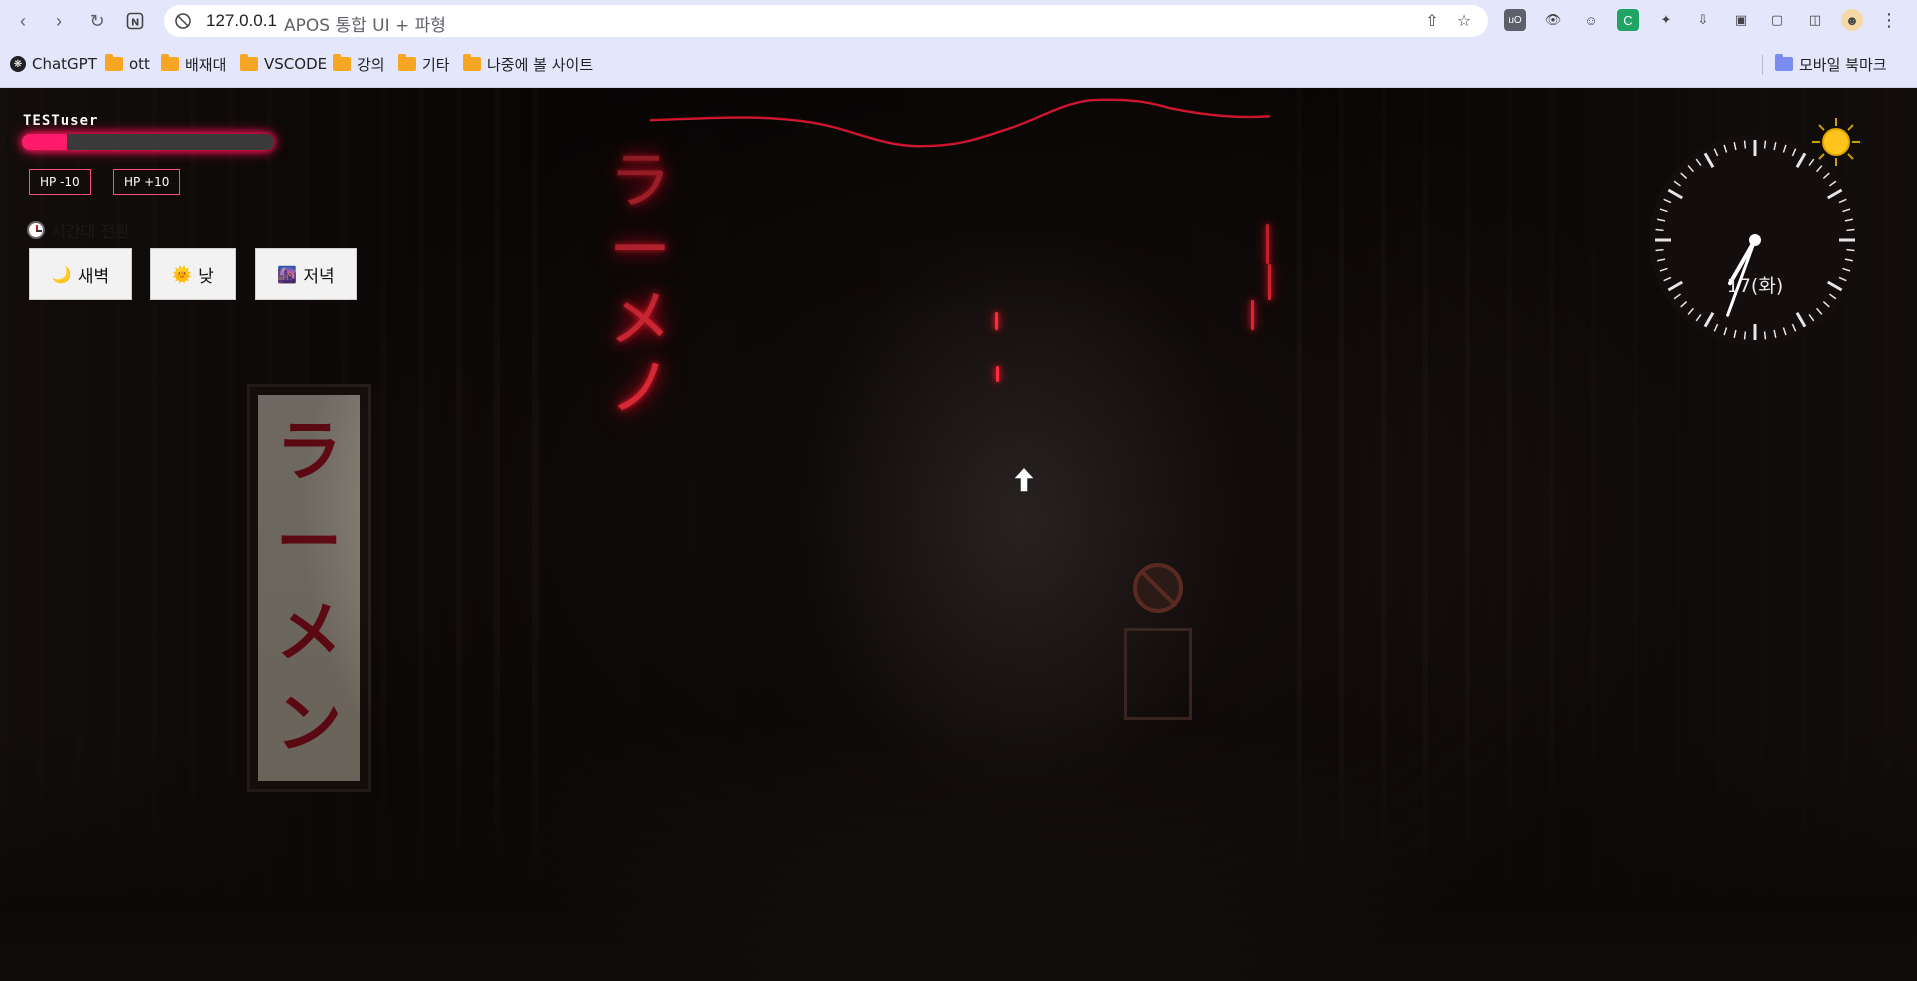  What do you see at coordinates (45, 142) in the screenshot?
I see `hp-fill` at bounding box center [45, 142].